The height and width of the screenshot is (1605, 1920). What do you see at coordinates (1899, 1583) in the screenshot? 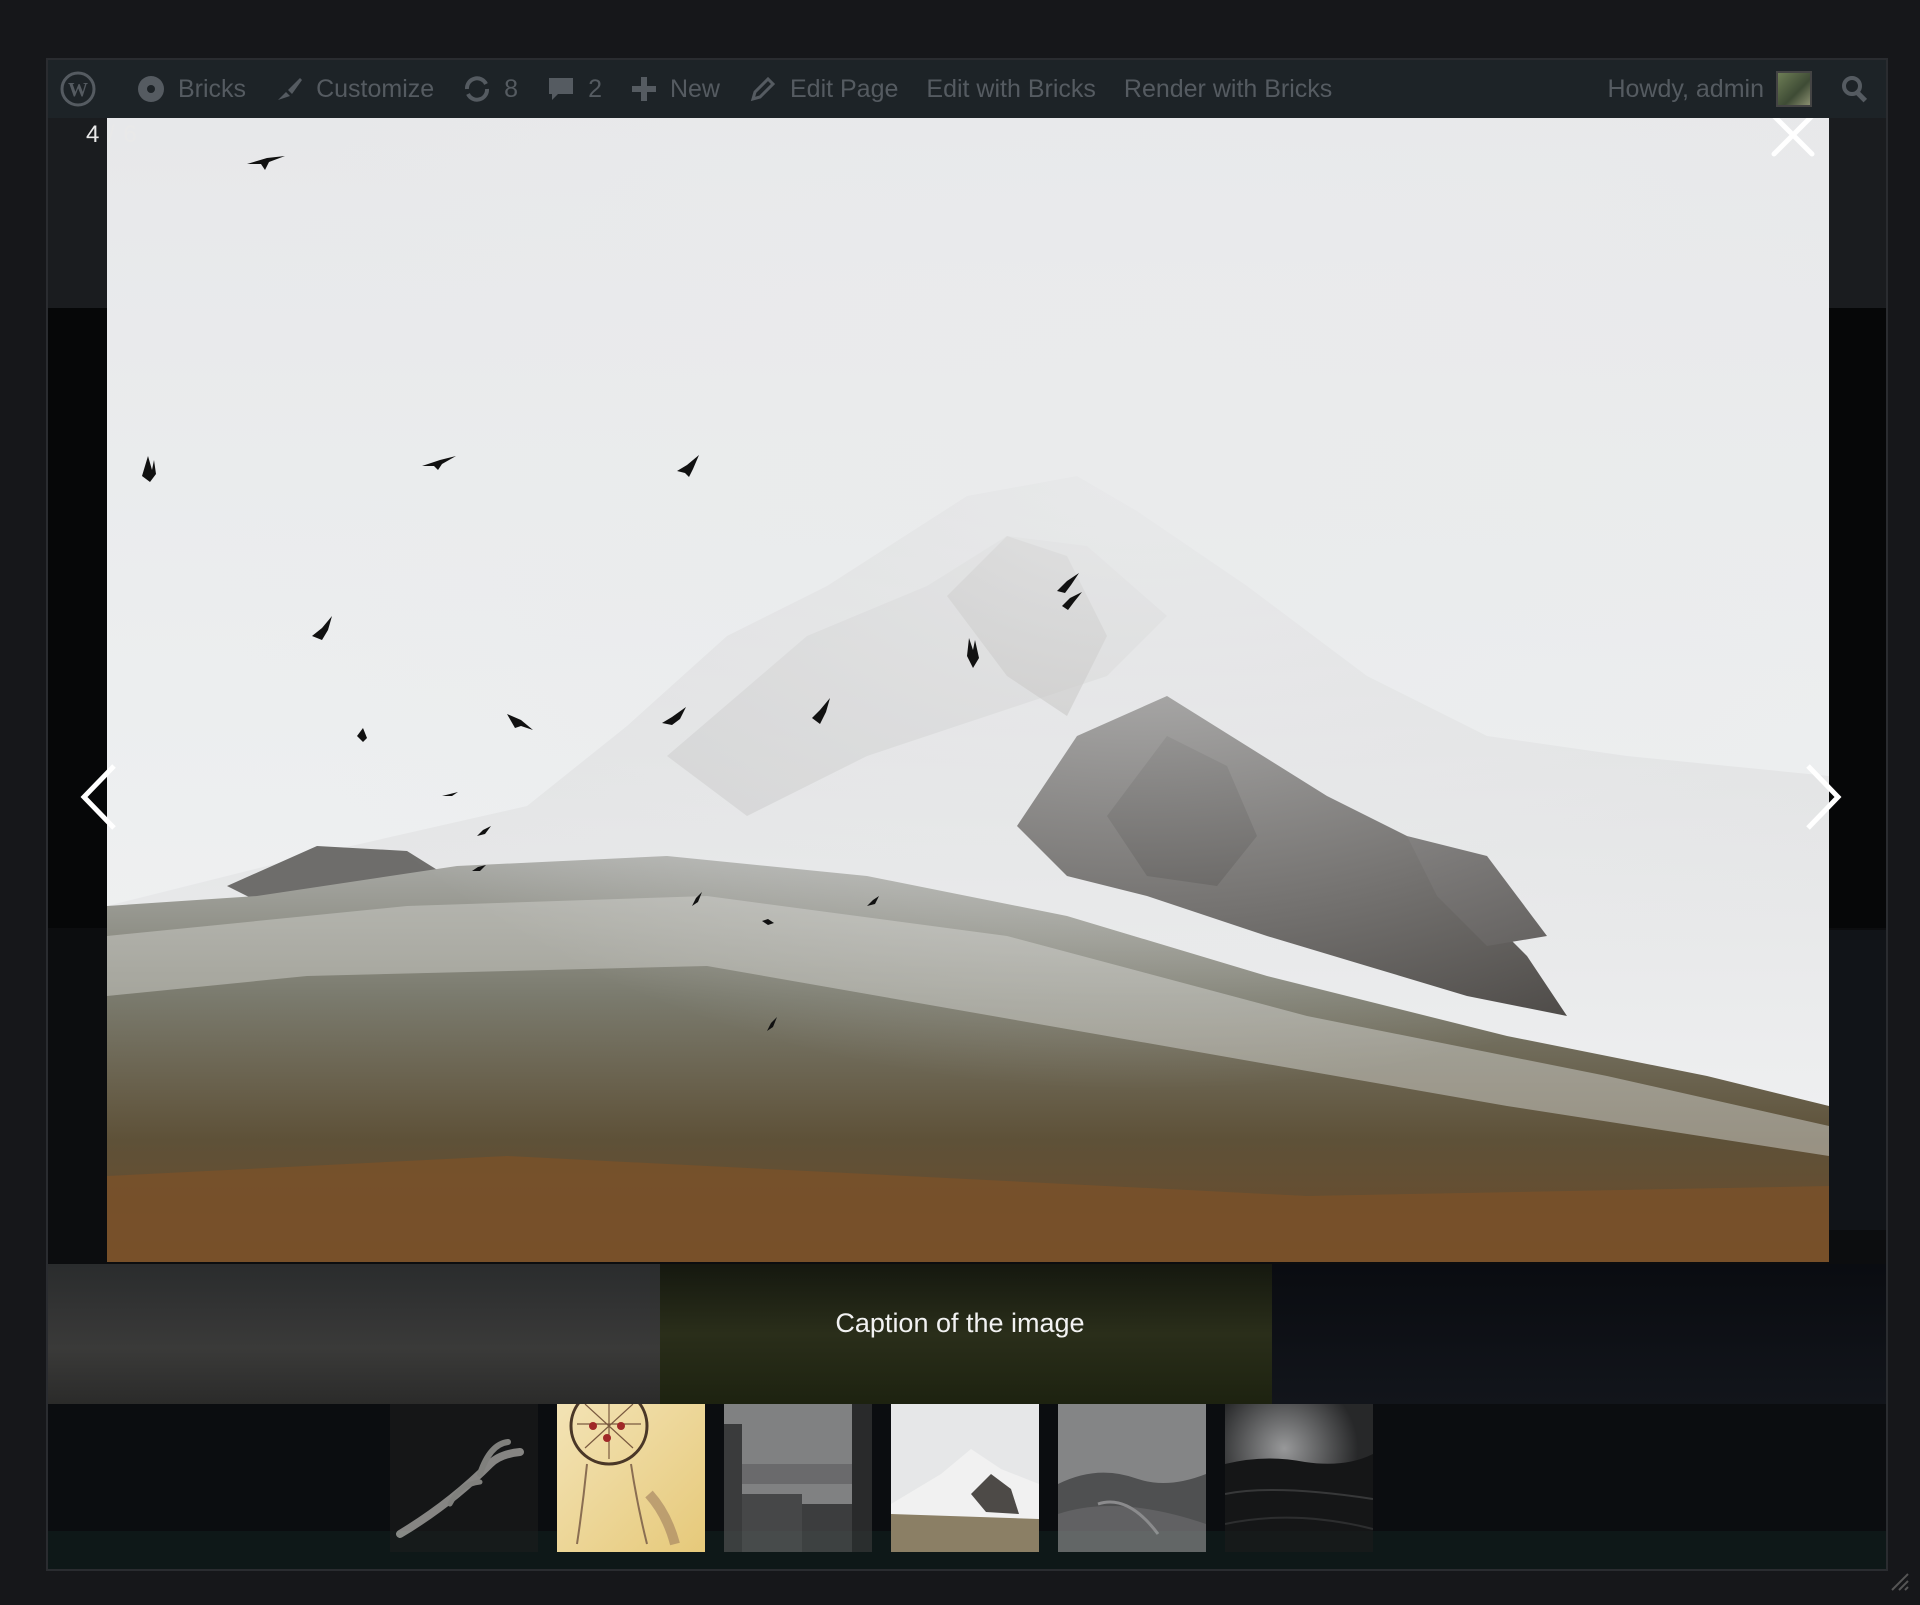
I see `resize-grip-icon` at bounding box center [1899, 1583].